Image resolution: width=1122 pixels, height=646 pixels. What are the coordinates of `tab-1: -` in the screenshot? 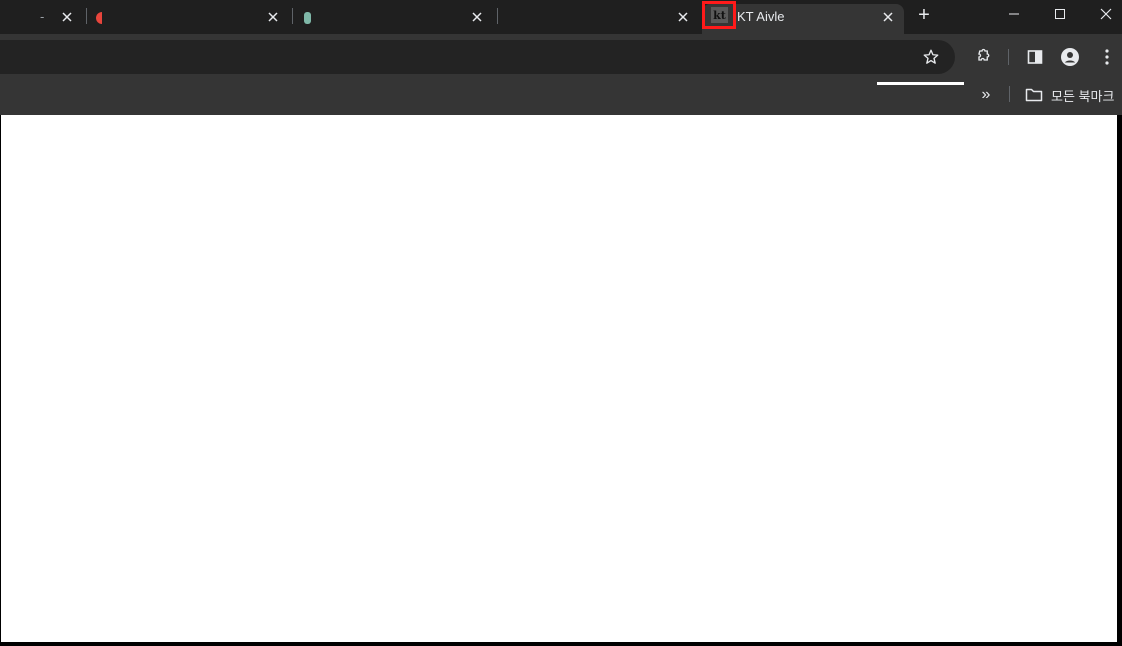 It's located at (42, 19).